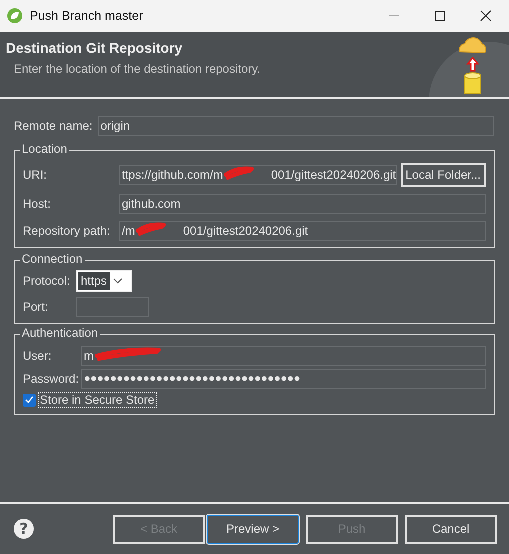 The width and height of the screenshot is (509, 554). Describe the element at coordinates (24, 529) in the screenshot. I see `help-icon: ?` at that location.